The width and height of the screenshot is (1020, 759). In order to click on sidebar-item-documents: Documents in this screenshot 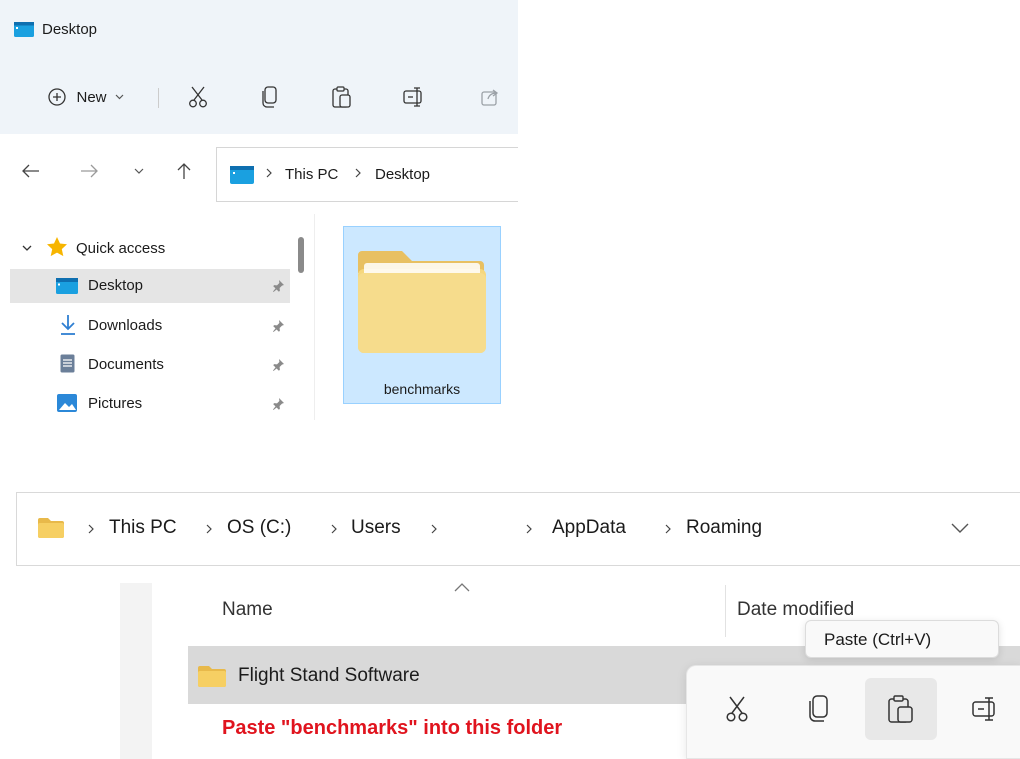, I will do `click(150, 365)`.